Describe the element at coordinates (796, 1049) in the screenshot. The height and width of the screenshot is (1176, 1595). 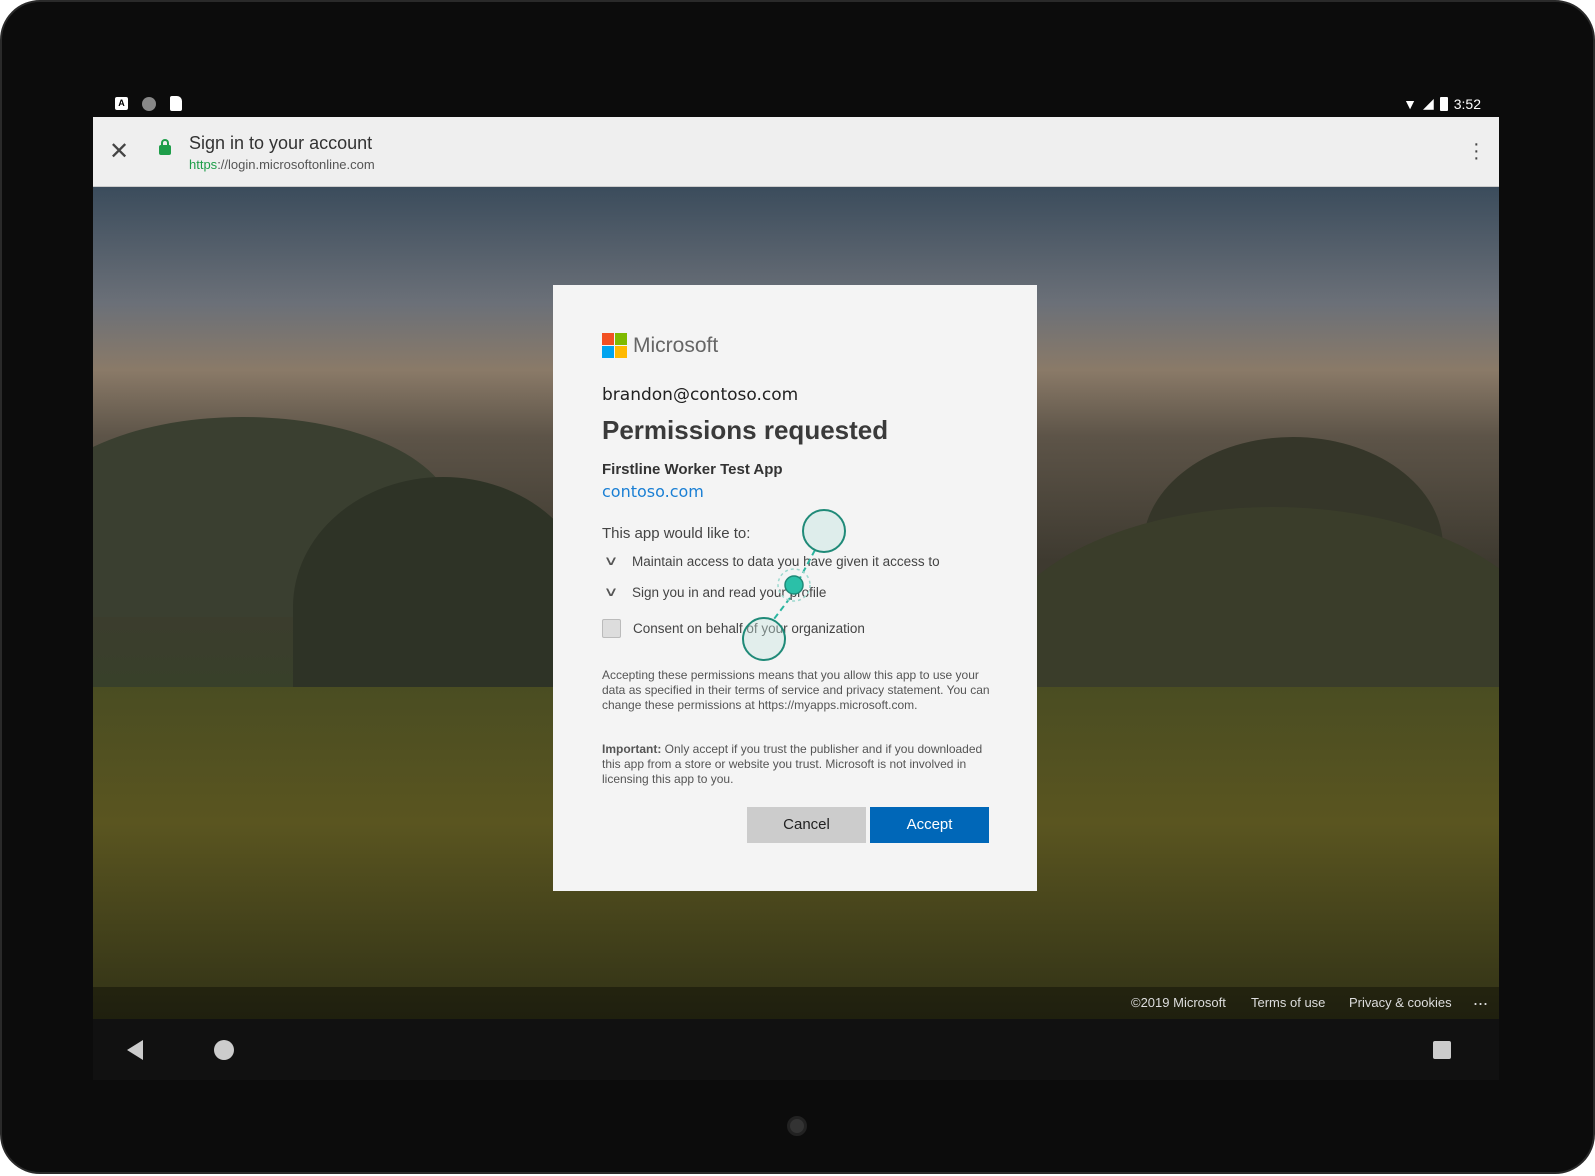
I see `android-nav-bar` at that location.